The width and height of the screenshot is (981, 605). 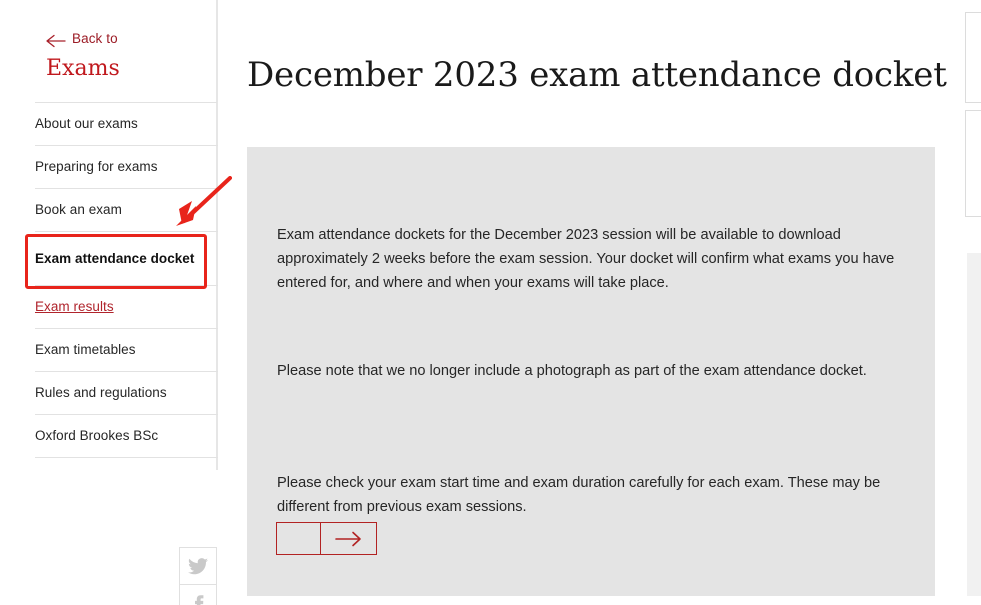 I want to click on sidebar-item-label: Preparing for exams, so click(x=96, y=166).